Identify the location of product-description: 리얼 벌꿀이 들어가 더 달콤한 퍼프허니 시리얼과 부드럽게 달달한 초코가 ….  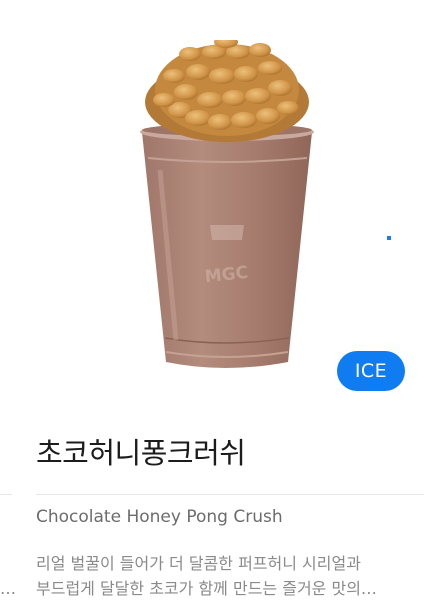
(226, 576).